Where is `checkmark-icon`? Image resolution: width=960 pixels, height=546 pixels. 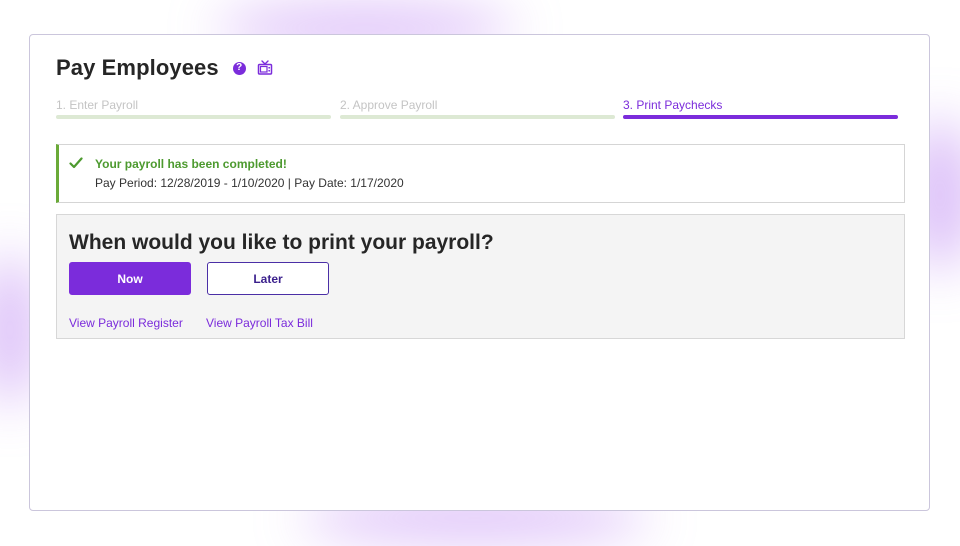 checkmark-icon is located at coordinates (76, 163).